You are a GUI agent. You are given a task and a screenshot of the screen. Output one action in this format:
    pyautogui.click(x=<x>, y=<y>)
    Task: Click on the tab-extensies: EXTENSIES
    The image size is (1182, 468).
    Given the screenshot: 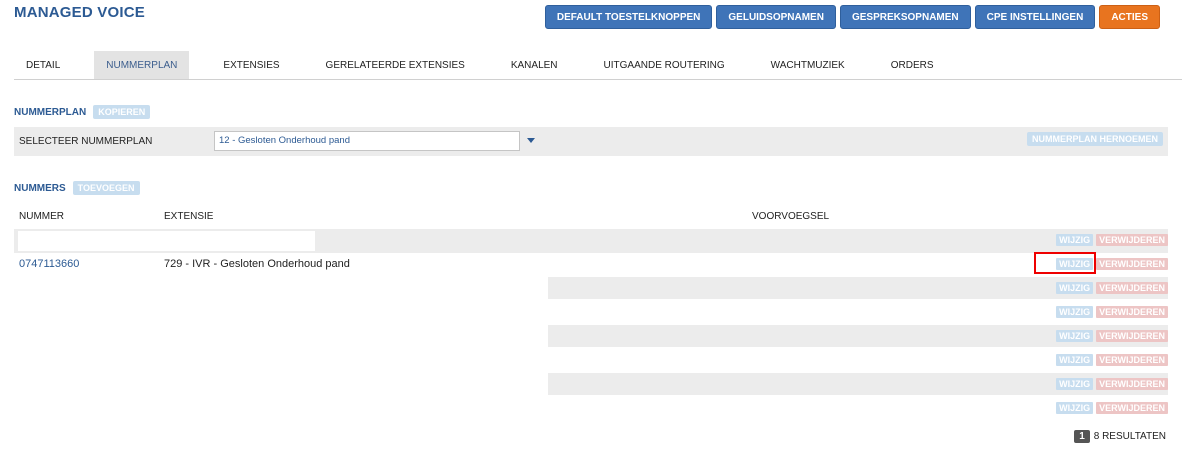 What is the action you would take?
    pyautogui.click(x=251, y=65)
    